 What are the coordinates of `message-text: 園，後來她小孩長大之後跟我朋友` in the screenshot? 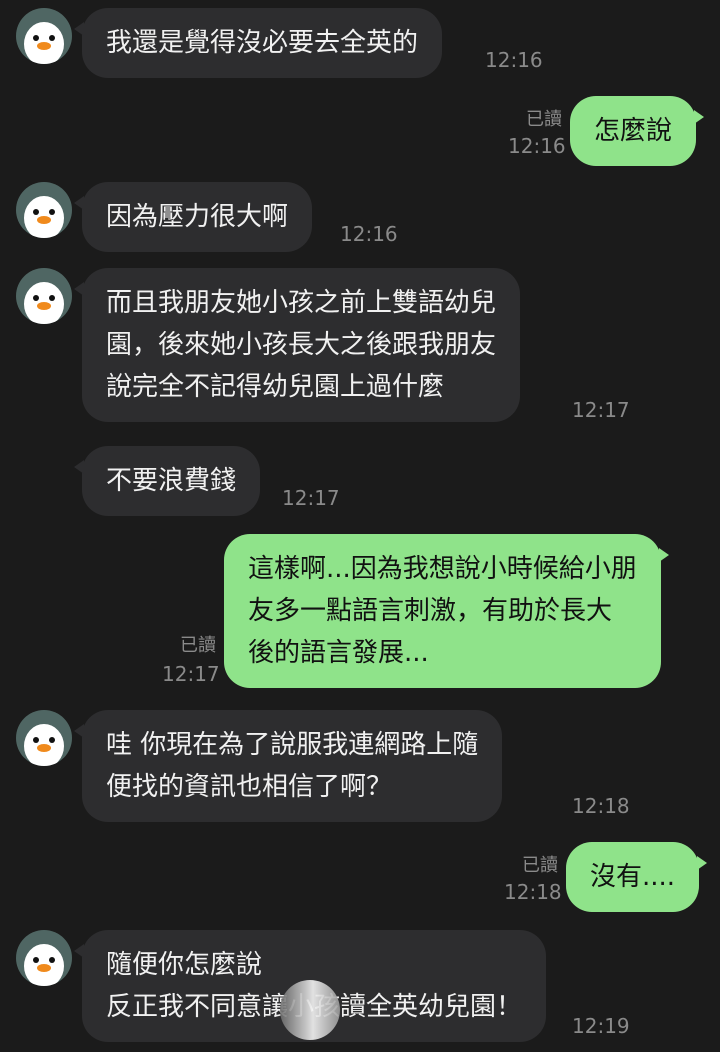 It's located at (301, 345).